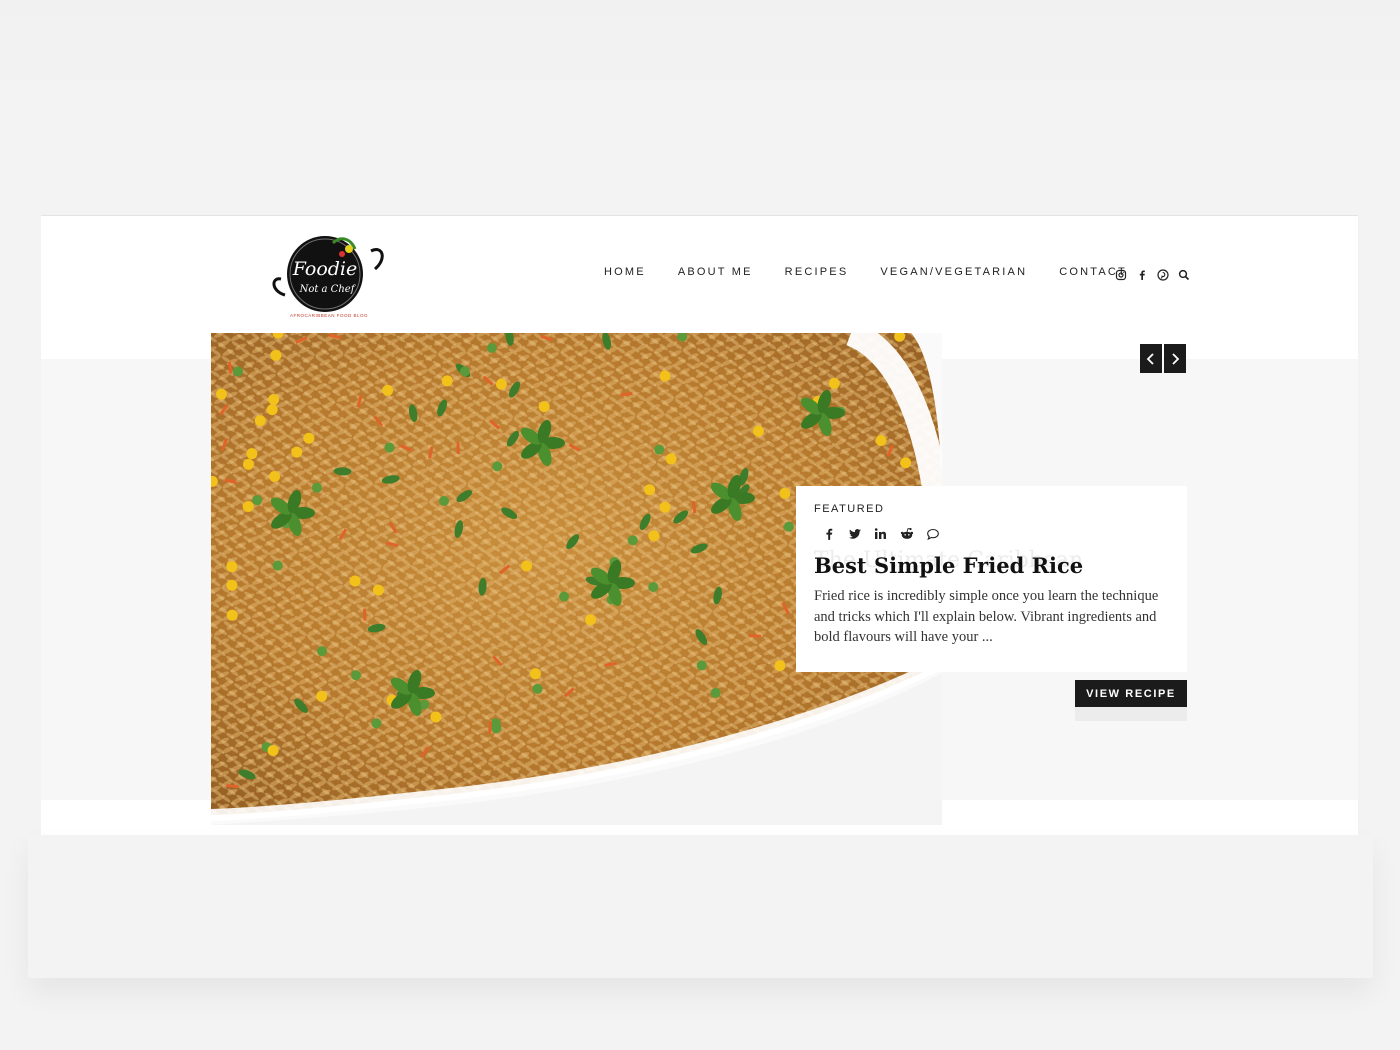 The image size is (1400, 1050). I want to click on chevron-left-icon, so click(1151, 358).